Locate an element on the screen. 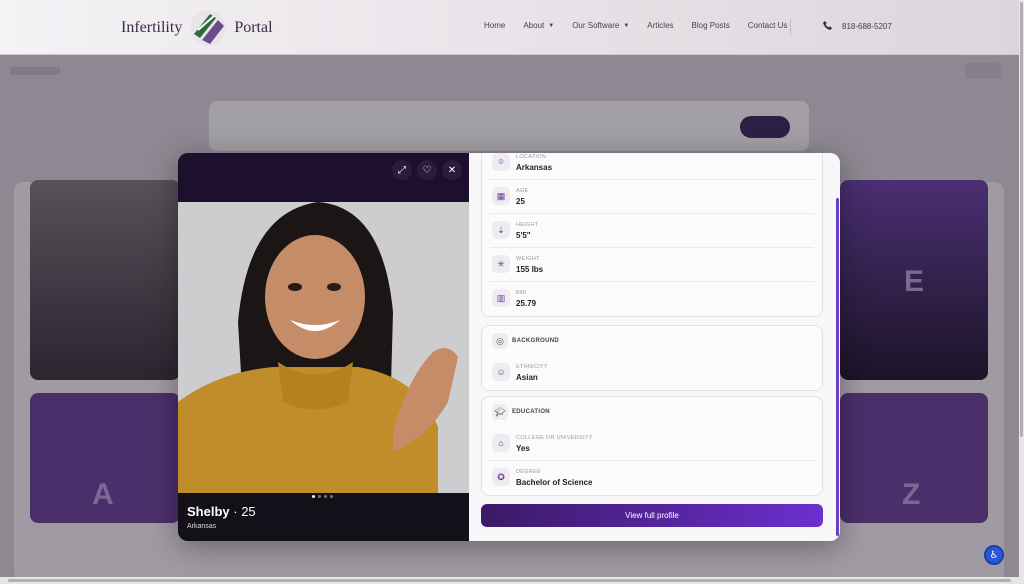  filter-pill is located at coordinates (983, 71).